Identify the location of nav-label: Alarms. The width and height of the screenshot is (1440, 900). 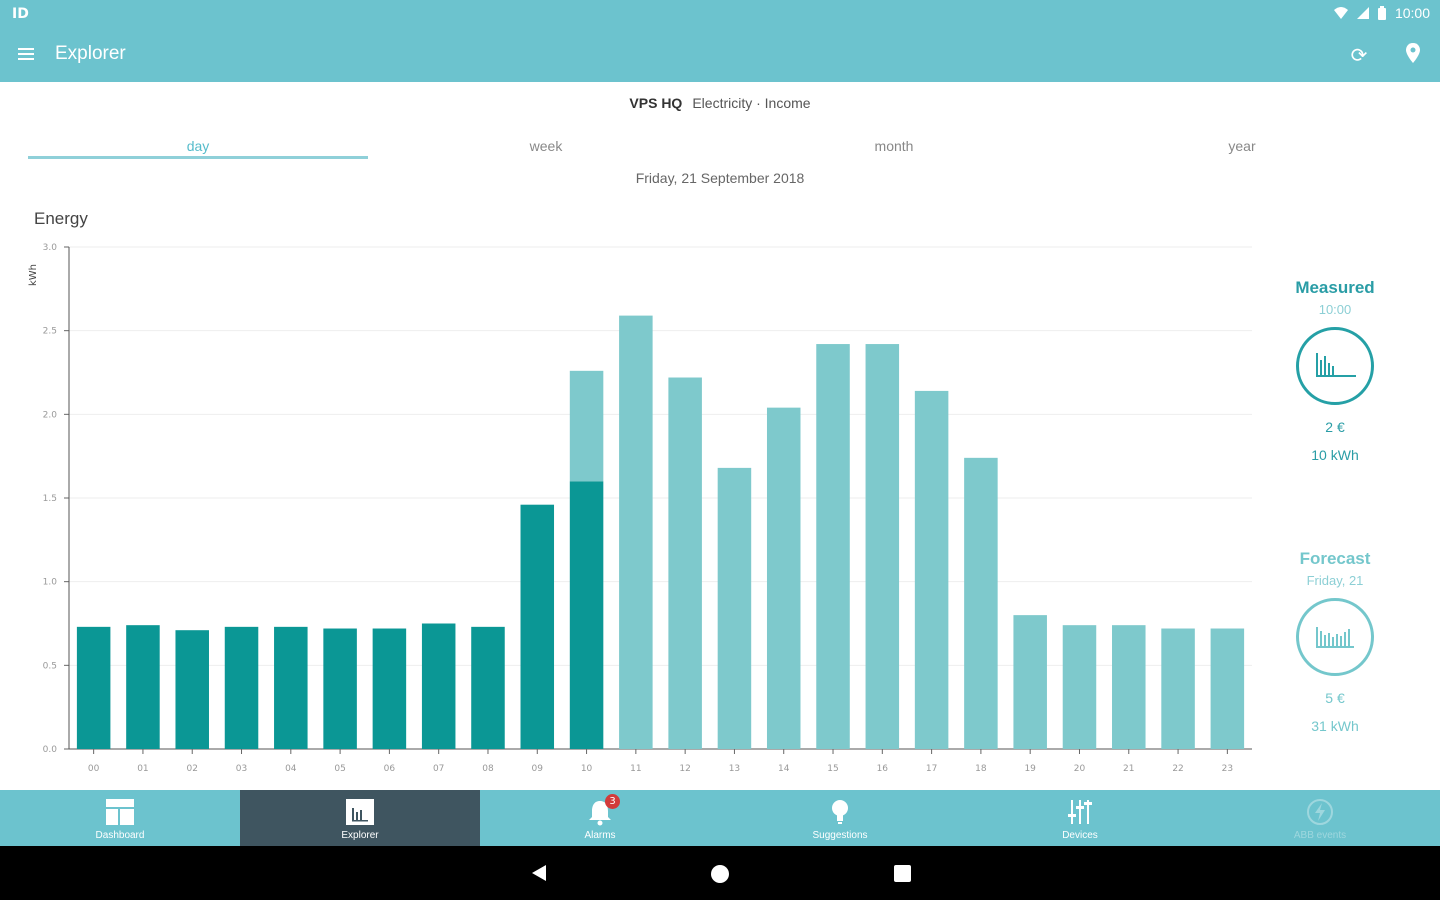
(600, 835).